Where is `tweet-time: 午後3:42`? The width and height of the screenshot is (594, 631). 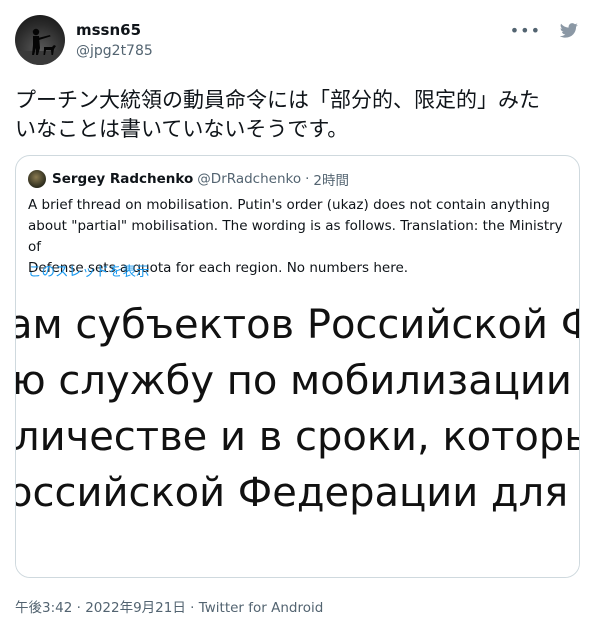
tweet-time: 午後3:42 is located at coordinates (43, 608).